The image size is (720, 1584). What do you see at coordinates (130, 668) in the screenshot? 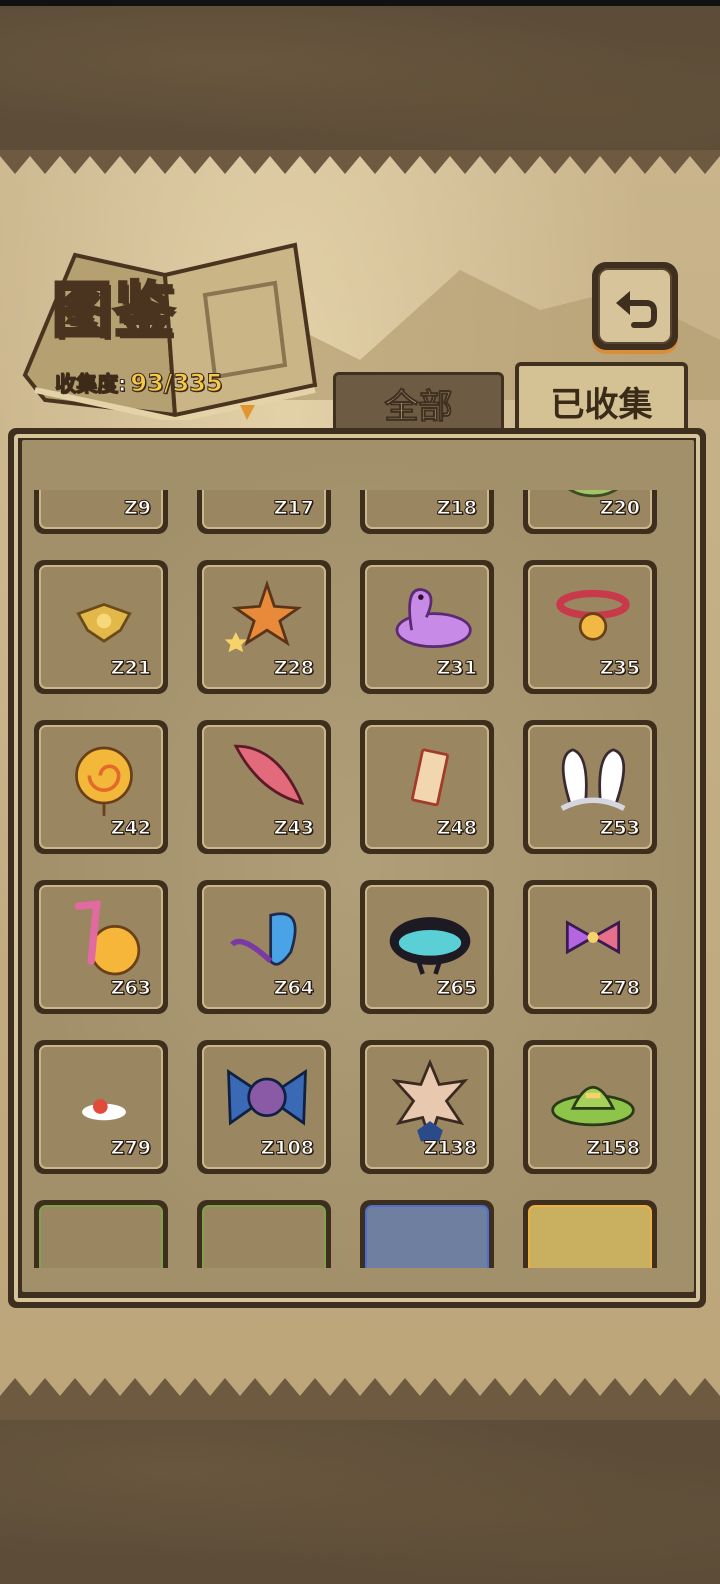
I see `item-code: Z21` at bounding box center [130, 668].